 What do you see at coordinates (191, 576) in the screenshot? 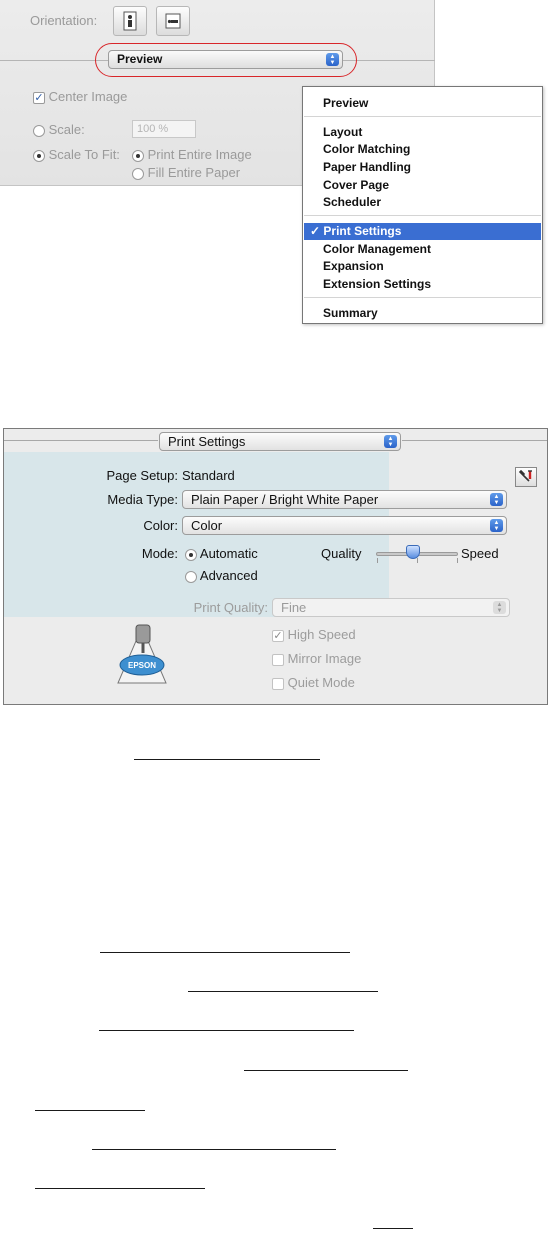
I see `mode-advanced-radio` at bounding box center [191, 576].